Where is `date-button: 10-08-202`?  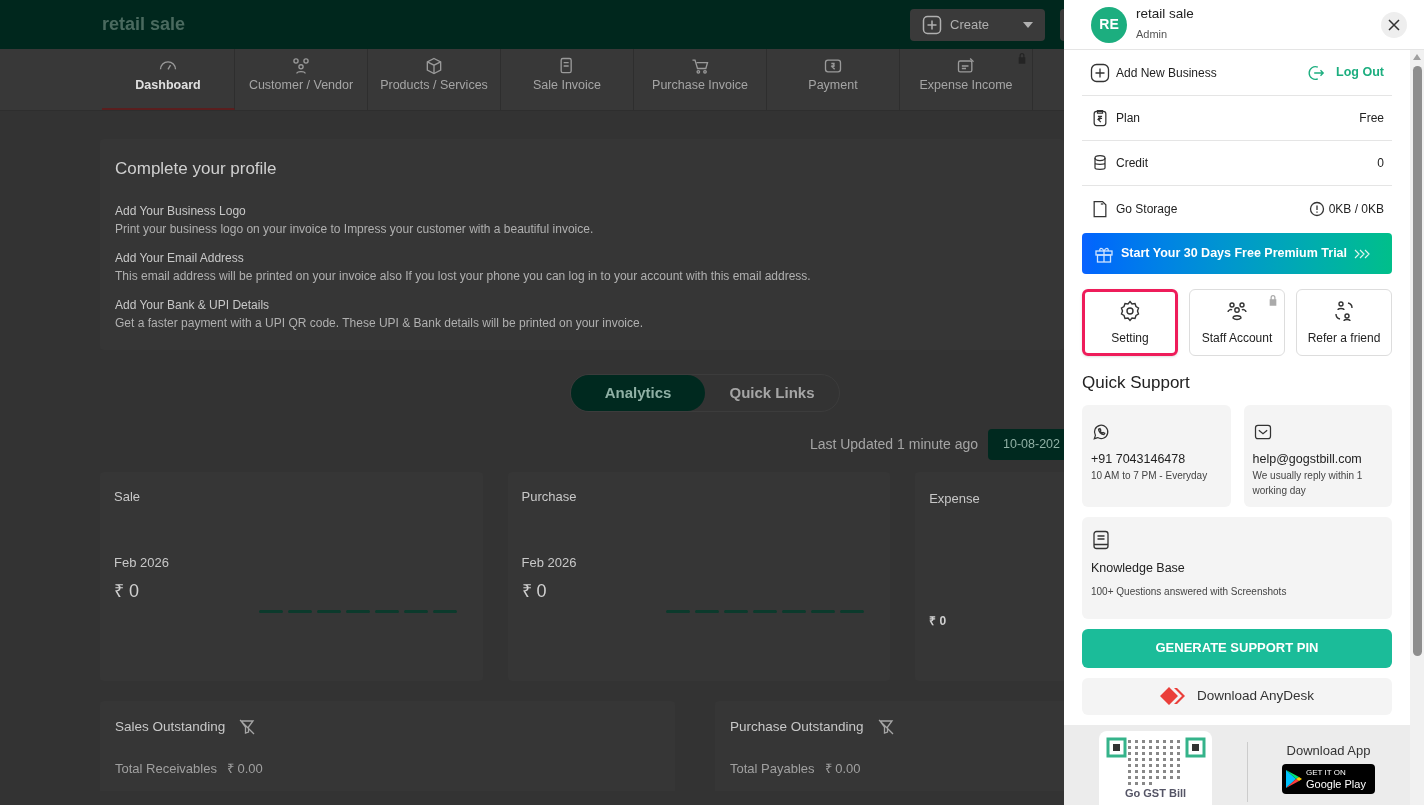
date-button: 10-08-202 is located at coordinates (1026, 444).